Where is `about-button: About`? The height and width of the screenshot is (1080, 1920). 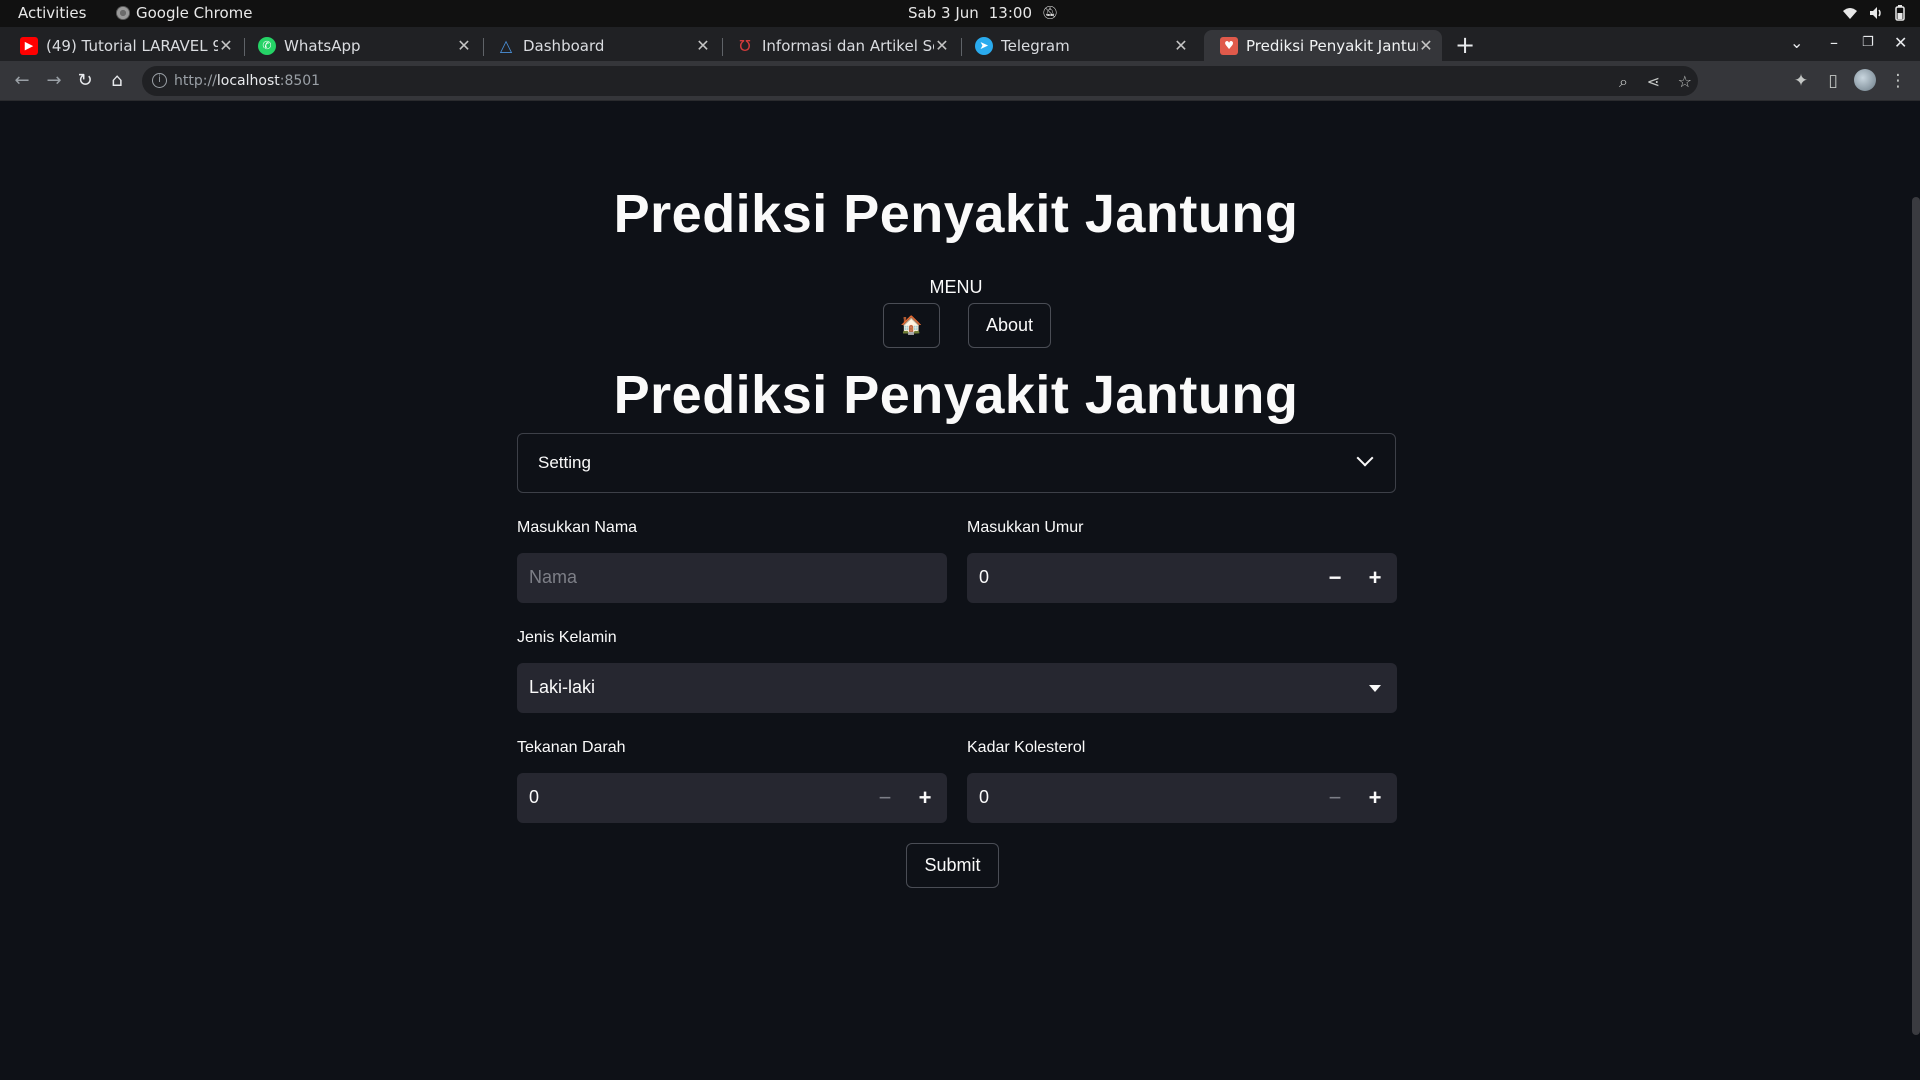 about-button: About is located at coordinates (1009, 325).